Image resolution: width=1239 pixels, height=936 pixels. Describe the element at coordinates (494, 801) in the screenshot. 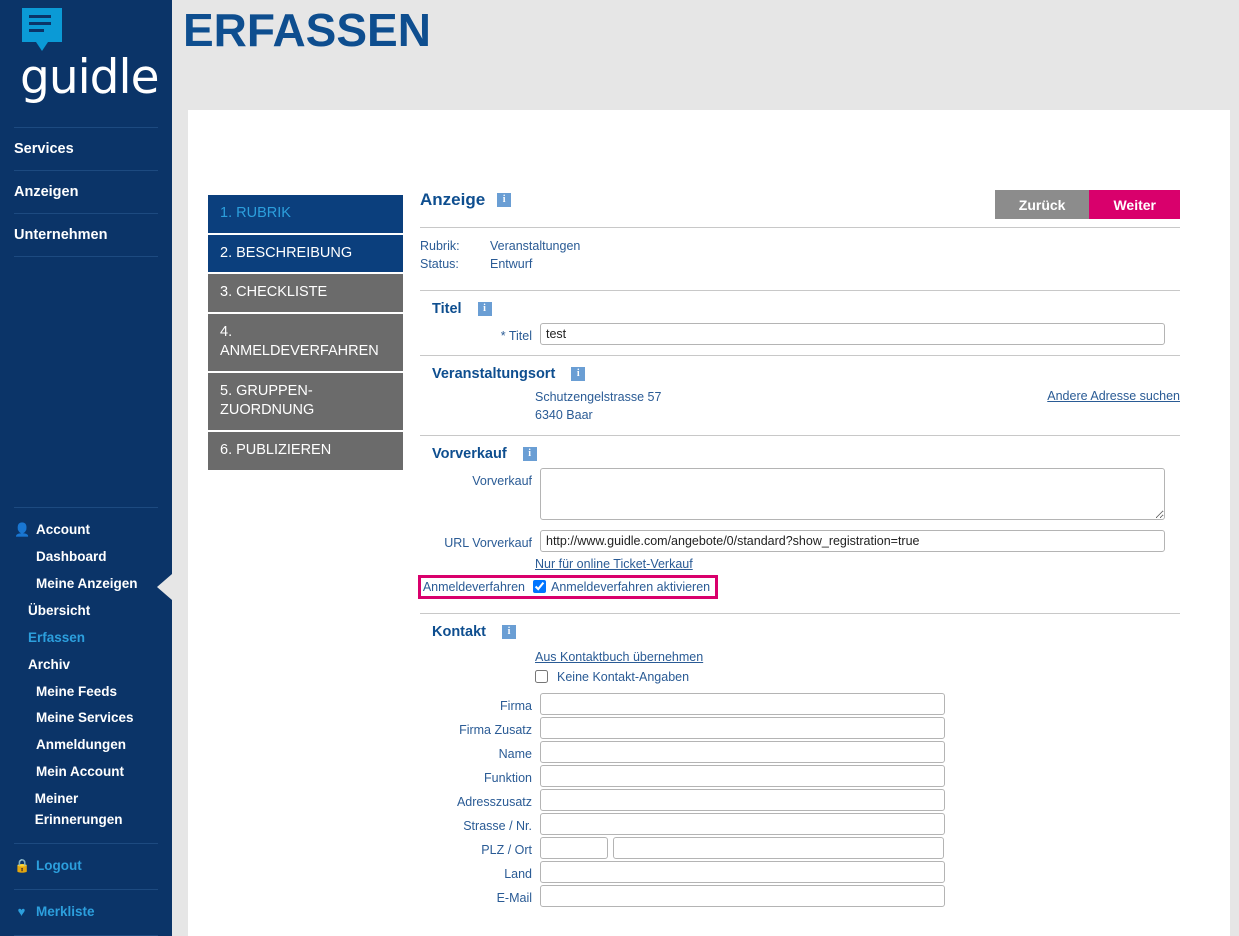

I see `adresszusatz-label: Adresszusatz` at that location.